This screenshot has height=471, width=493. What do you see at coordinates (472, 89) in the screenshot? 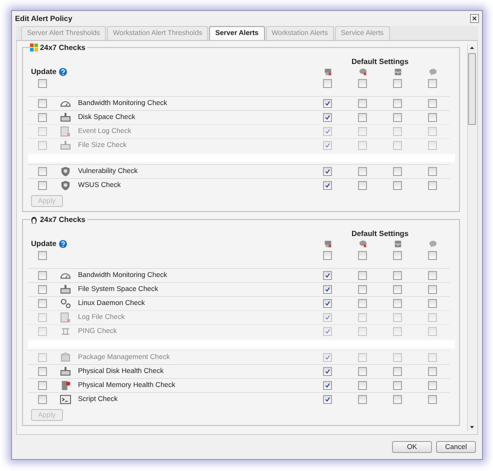
I see `scroll-thumb` at bounding box center [472, 89].